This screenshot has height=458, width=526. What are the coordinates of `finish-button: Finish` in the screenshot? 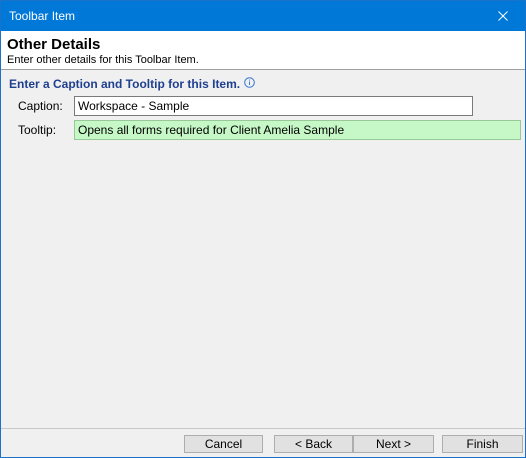 It's located at (482, 444).